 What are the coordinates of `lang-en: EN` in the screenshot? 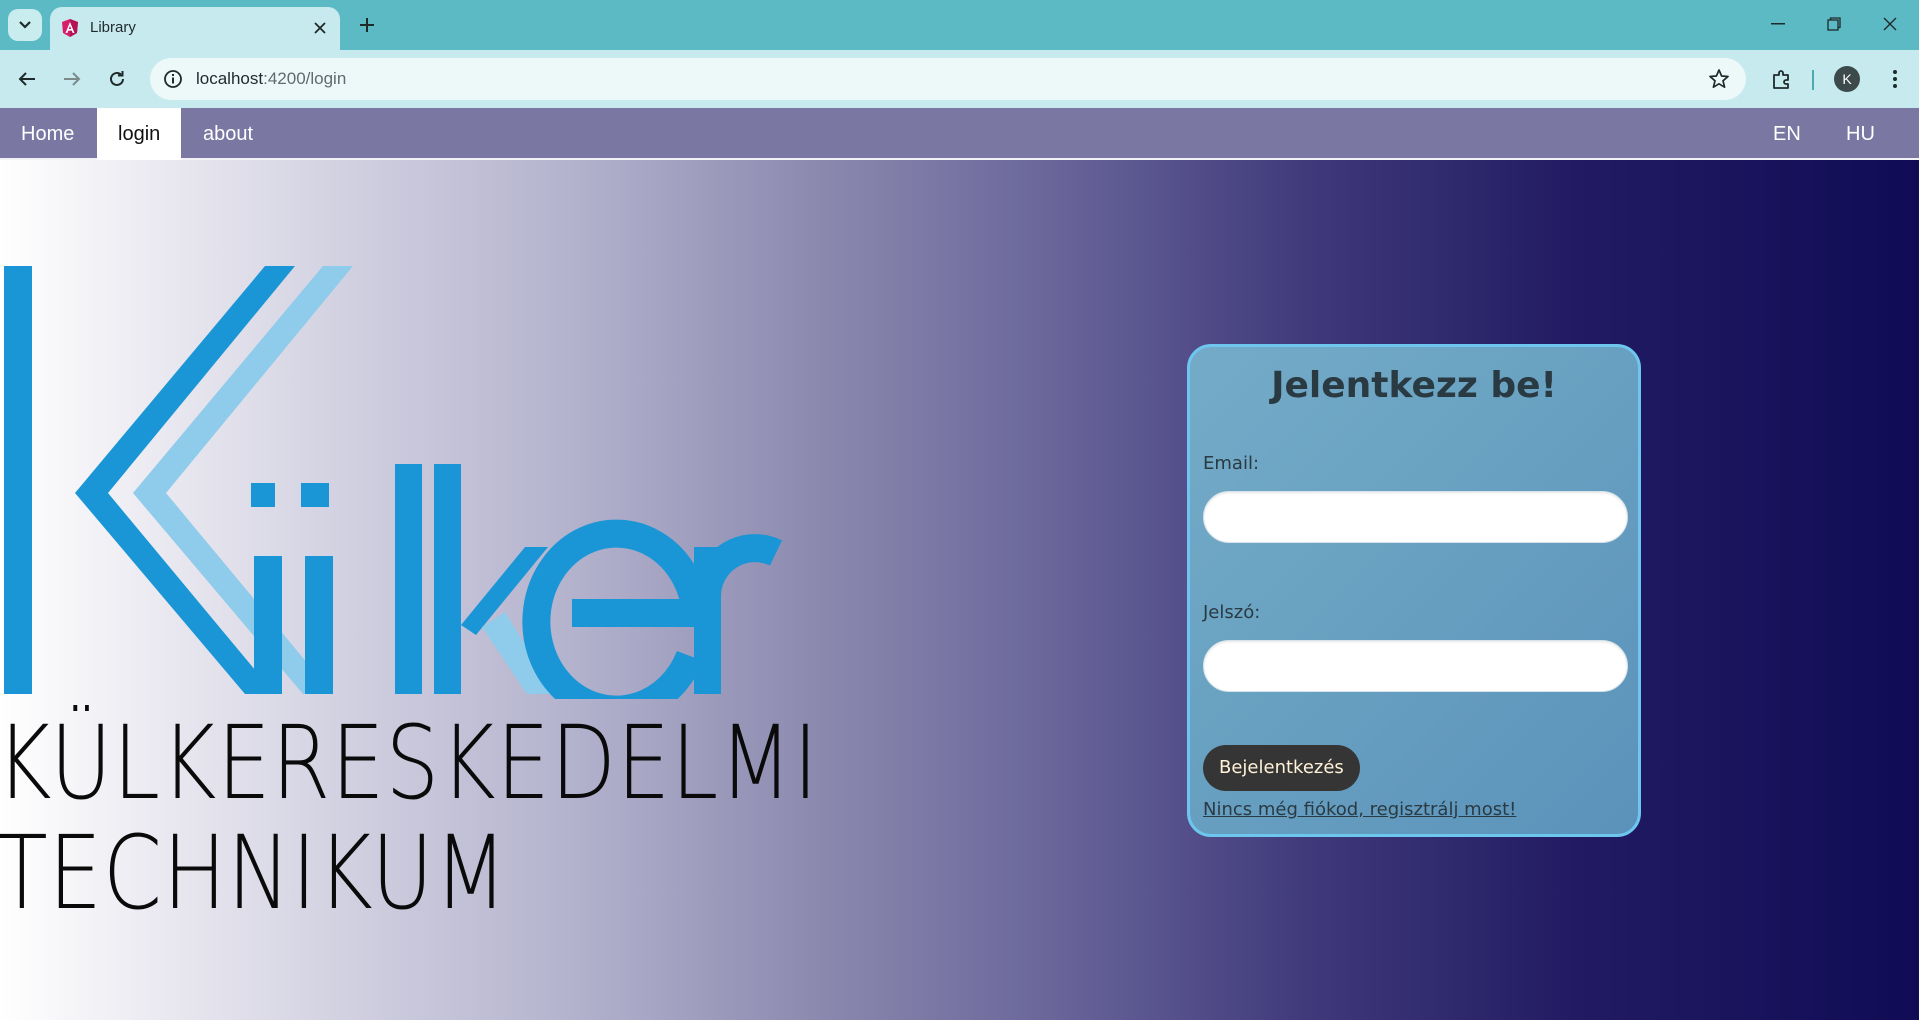 It's located at (1787, 134).